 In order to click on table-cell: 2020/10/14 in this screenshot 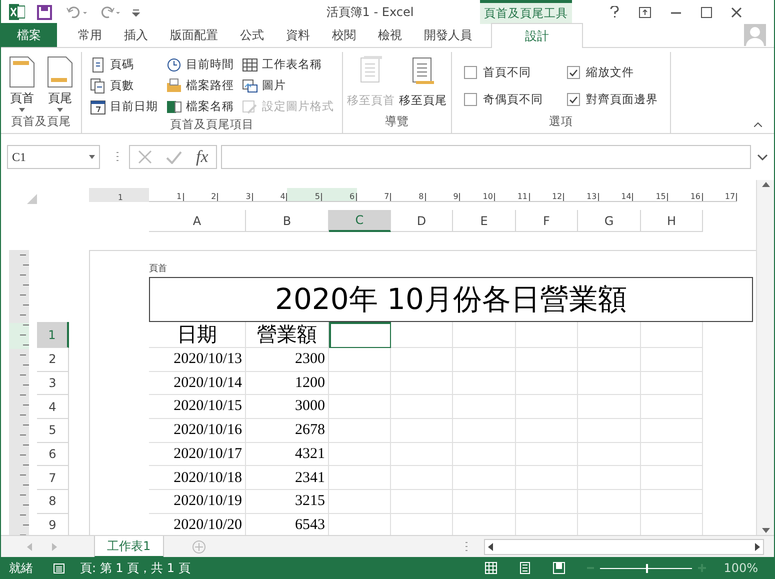, I will do `click(197, 384)`.